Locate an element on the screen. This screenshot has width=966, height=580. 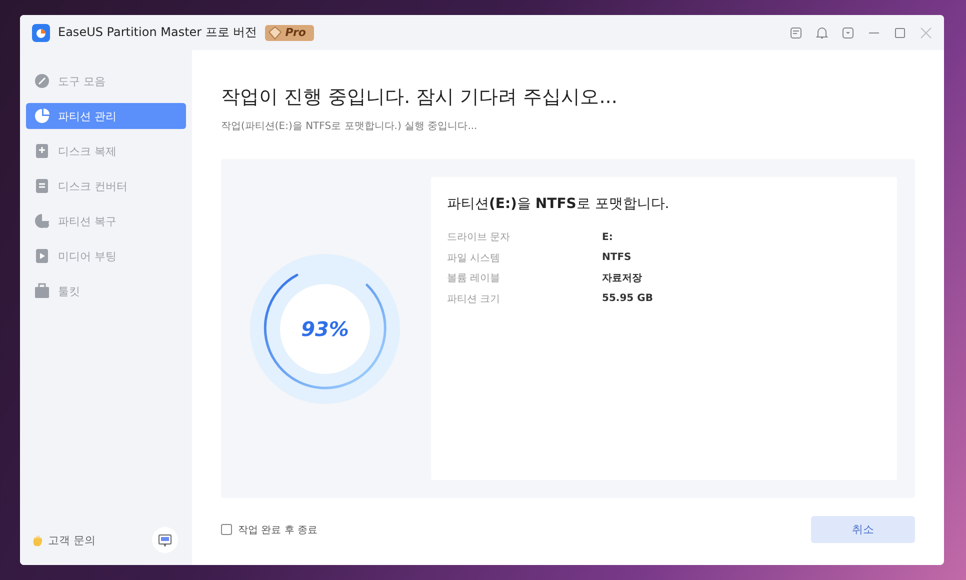
pro-badge: Pro is located at coordinates (289, 32).